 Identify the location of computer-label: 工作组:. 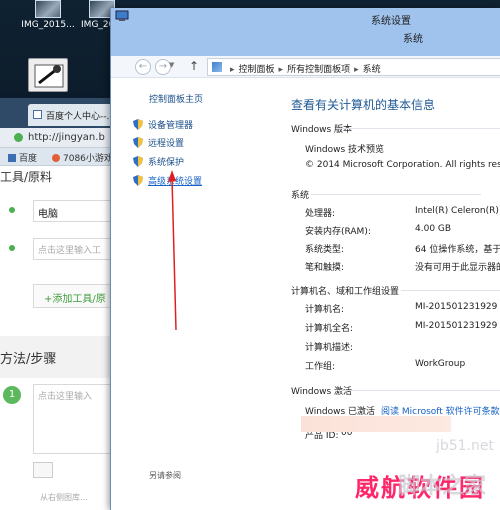
(320, 367).